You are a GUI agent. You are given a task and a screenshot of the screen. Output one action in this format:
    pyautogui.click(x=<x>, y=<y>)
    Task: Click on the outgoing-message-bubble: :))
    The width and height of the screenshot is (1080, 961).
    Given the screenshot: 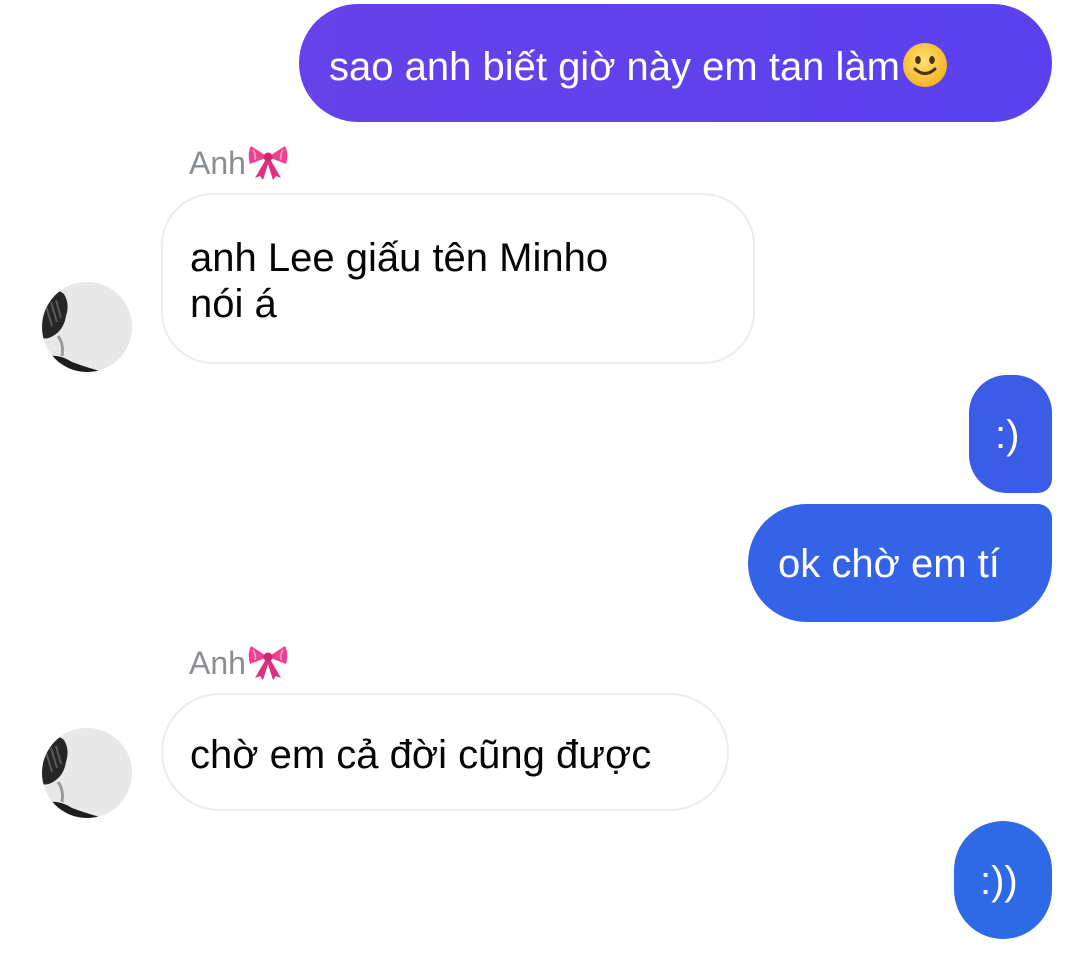 What is the action you would take?
    pyautogui.click(x=1003, y=880)
    